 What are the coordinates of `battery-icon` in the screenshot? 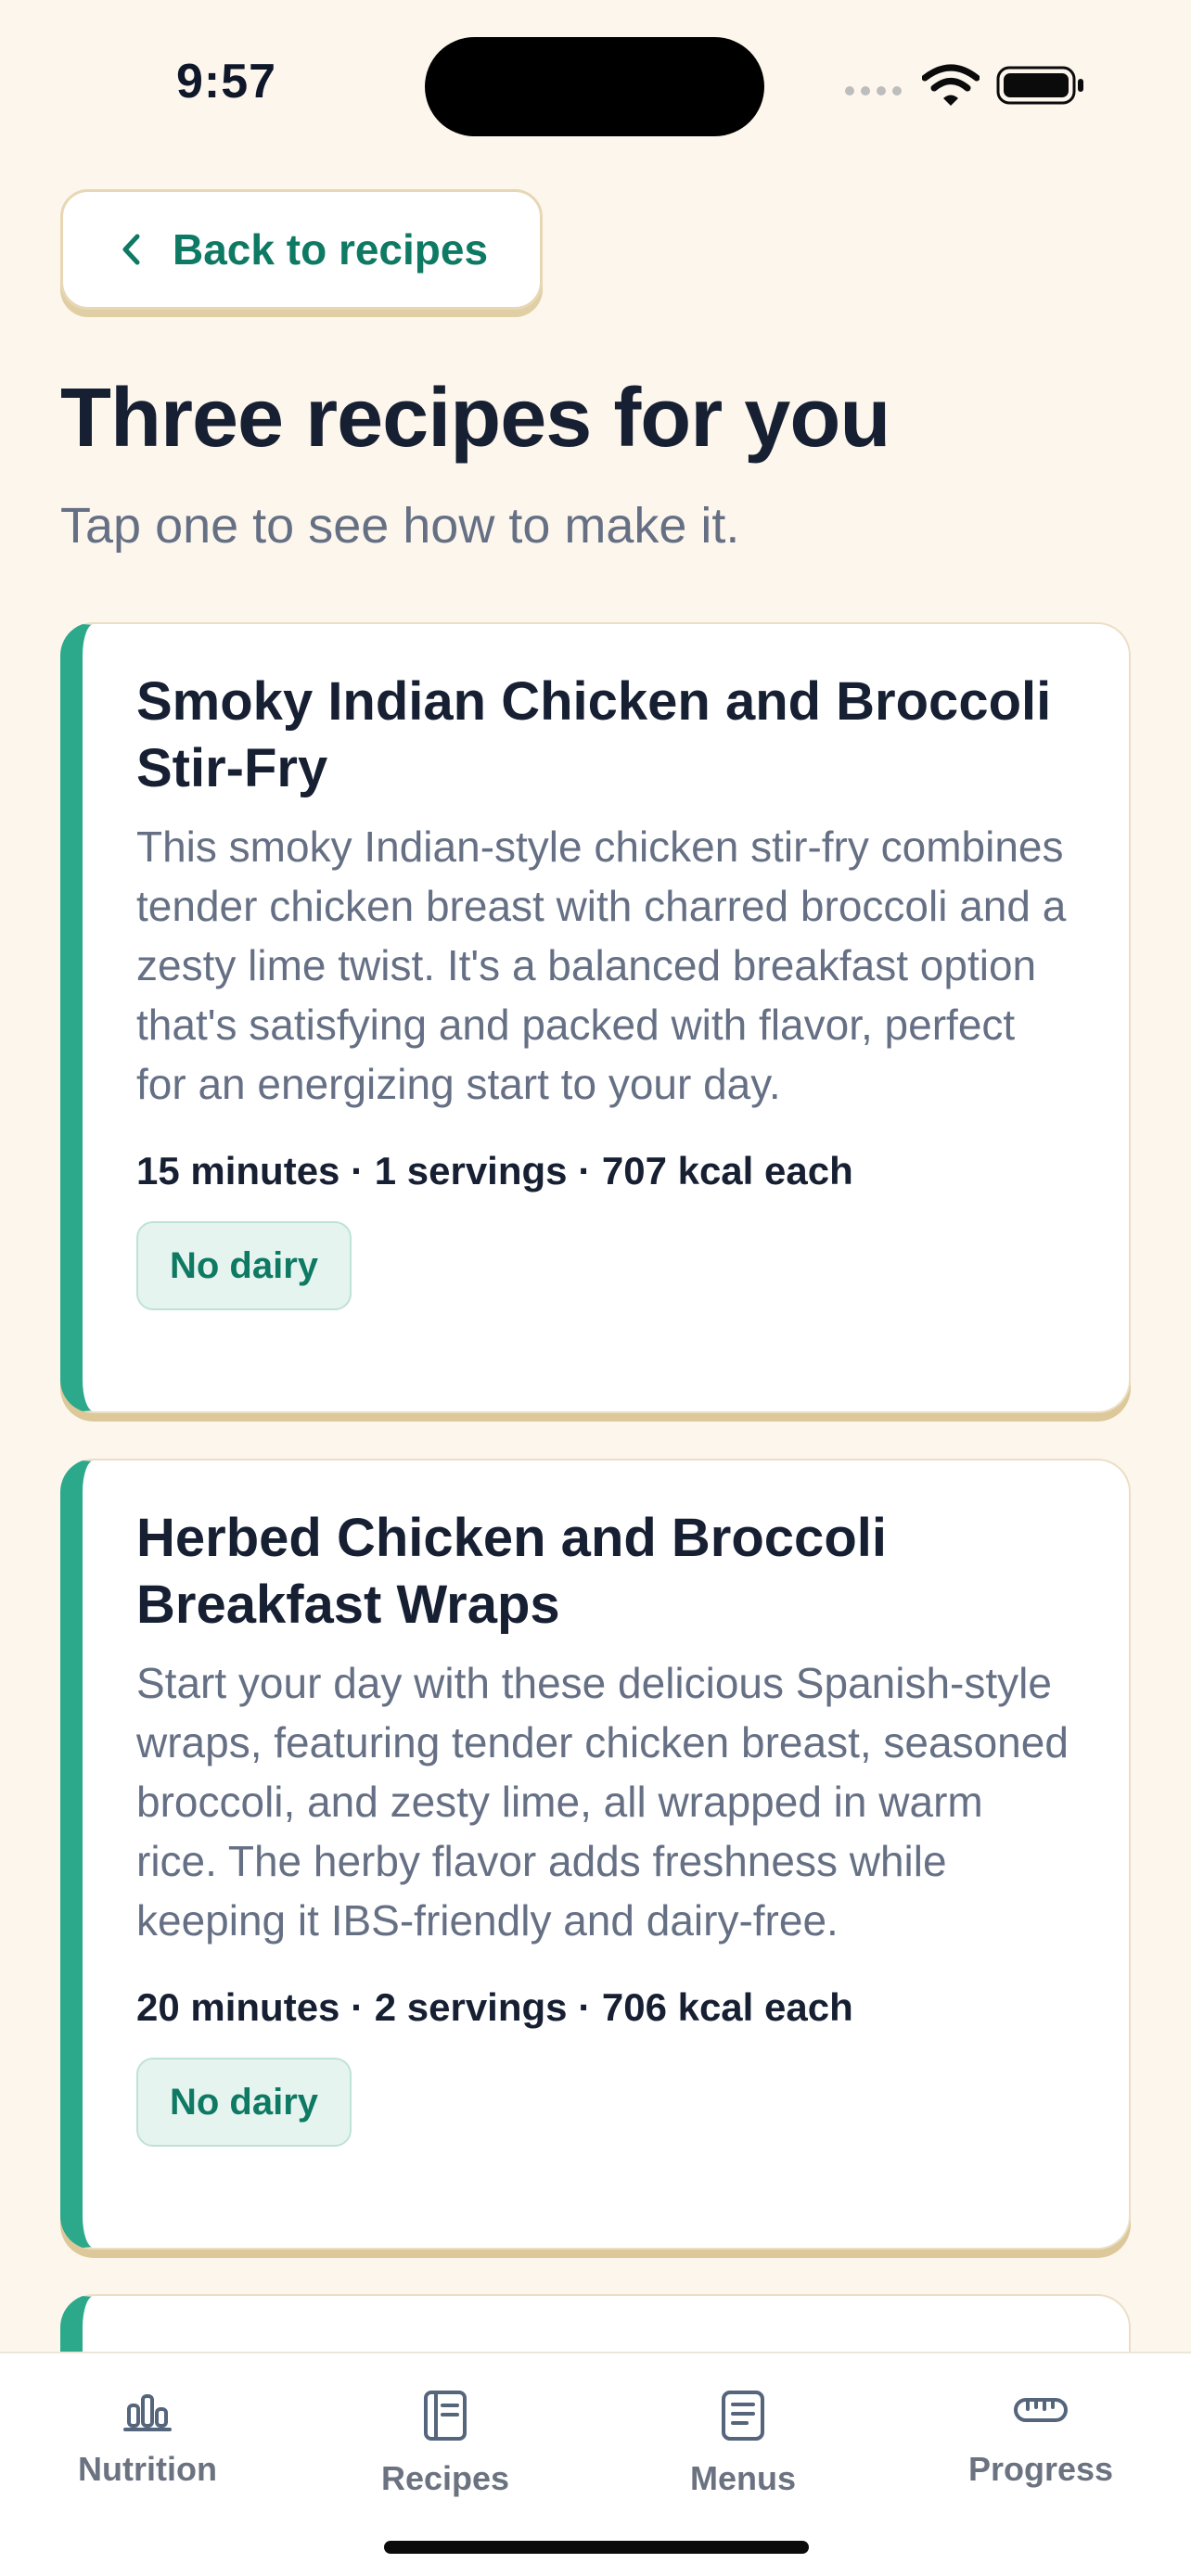 It's located at (1039, 85).